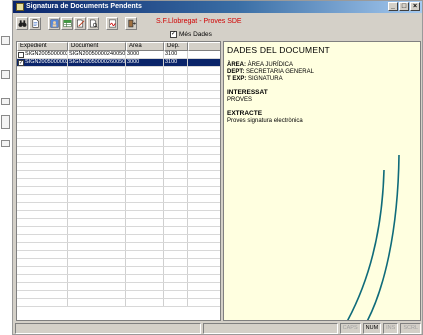 The height and width of the screenshot is (335, 423). I want to click on title-bar: Signatura de Documents Pendents _ □ ×, so click(217, 7).